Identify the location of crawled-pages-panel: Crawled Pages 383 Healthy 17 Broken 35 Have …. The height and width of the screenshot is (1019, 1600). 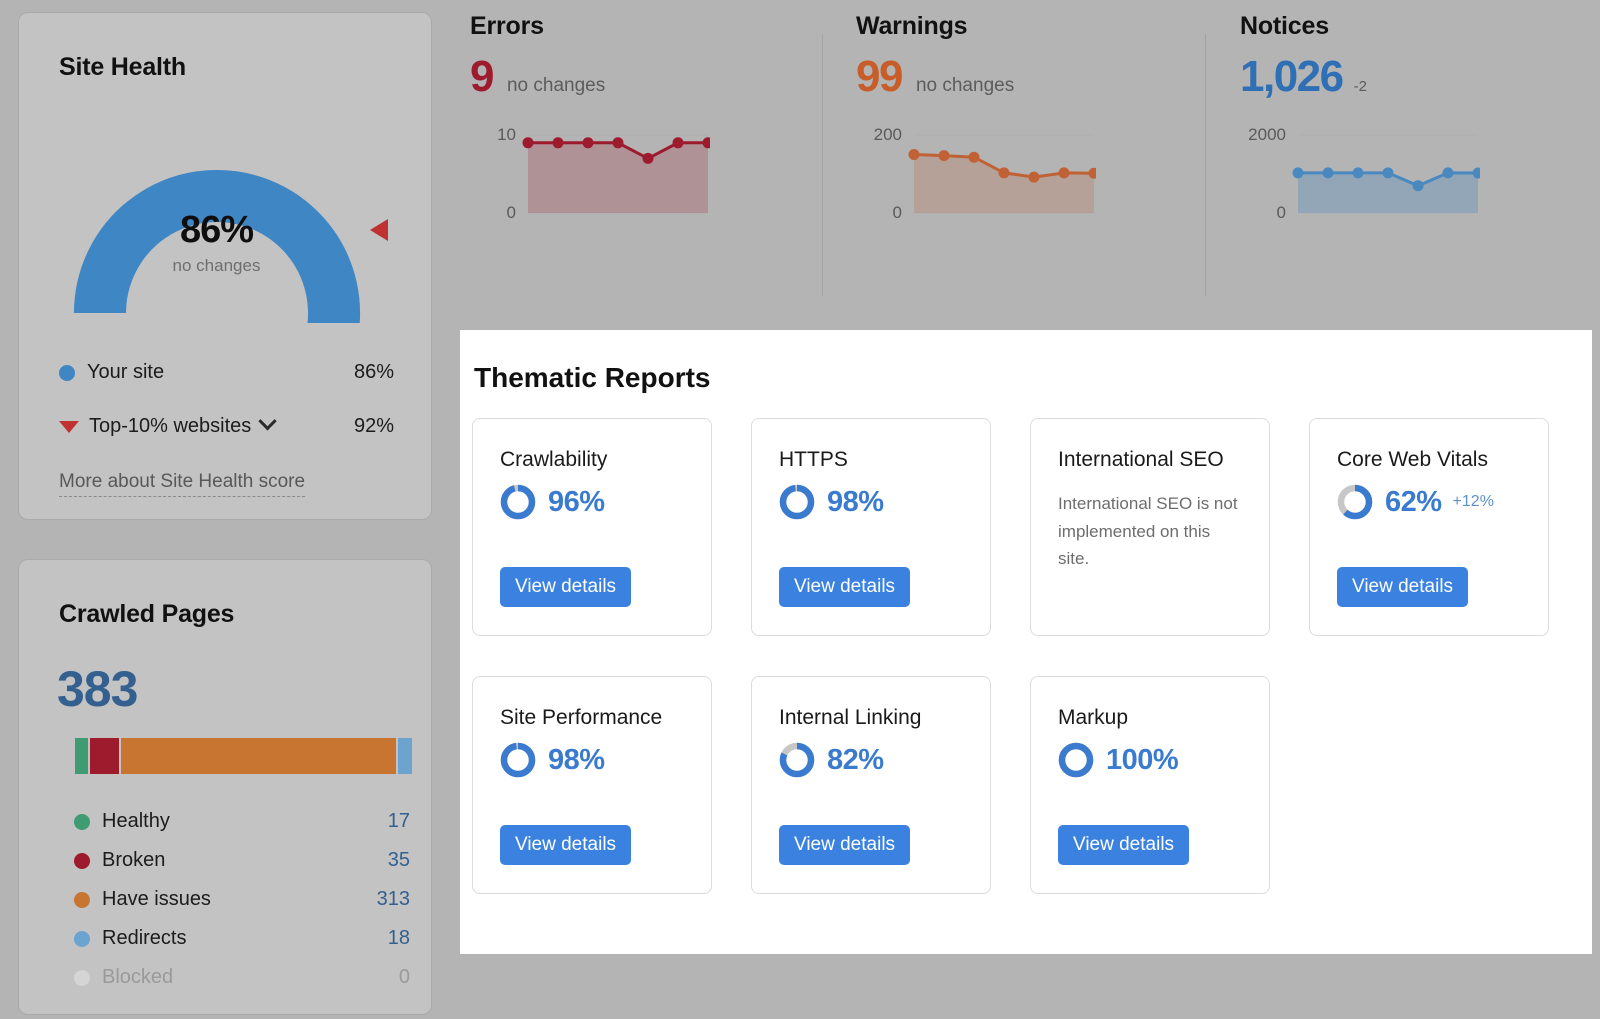
(225, 787).